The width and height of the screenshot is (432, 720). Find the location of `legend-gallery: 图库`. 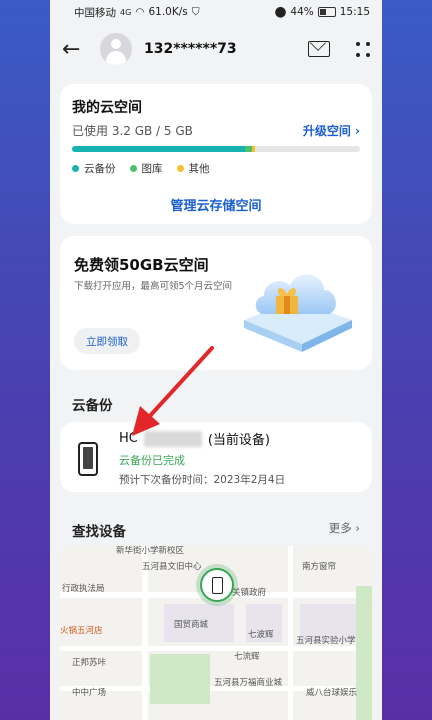

legend-gallery: 图库 is located at coordinates (146, 168).